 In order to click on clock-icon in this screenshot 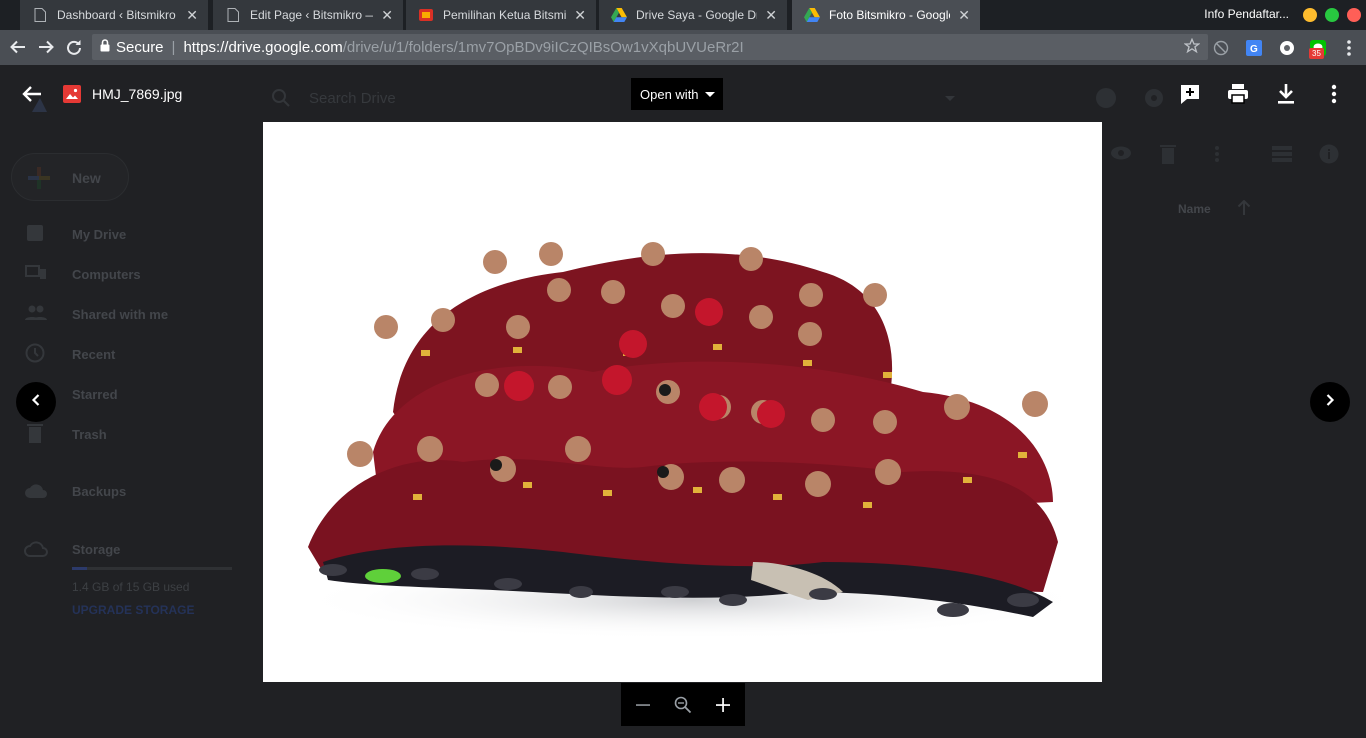, I will do `click(35, 353)`.